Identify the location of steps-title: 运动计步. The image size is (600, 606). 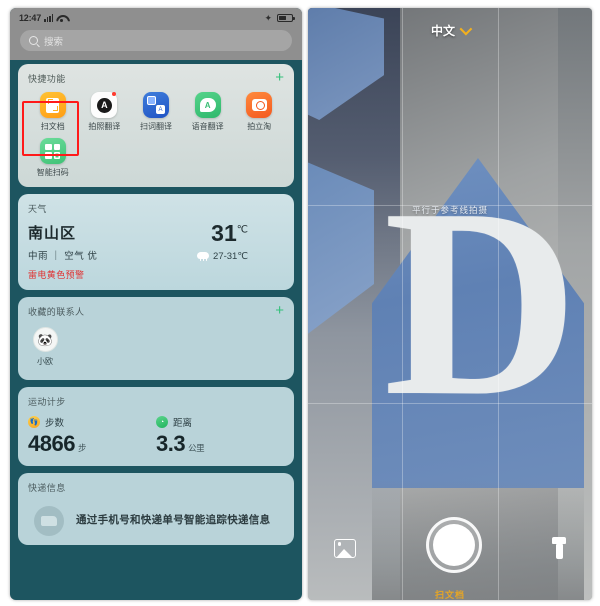
(47, 402).